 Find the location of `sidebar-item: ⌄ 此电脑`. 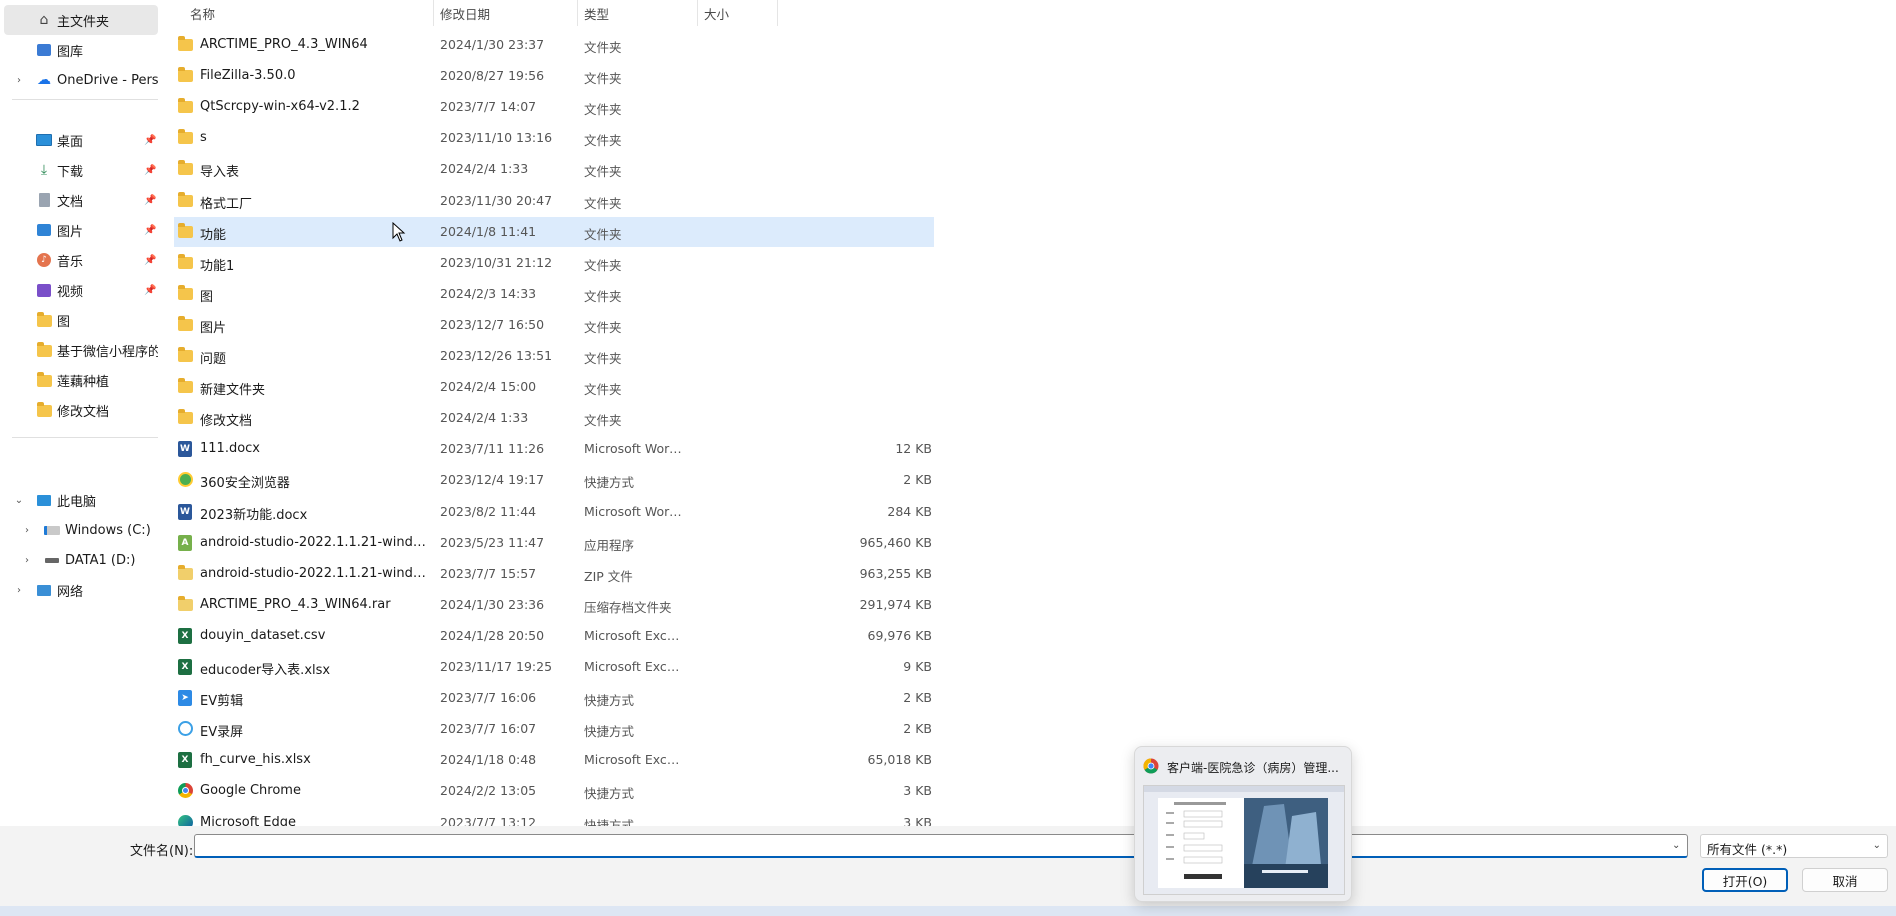

sidebar-item: ⌄ 此电脑 is located at coordinates (81, 500).